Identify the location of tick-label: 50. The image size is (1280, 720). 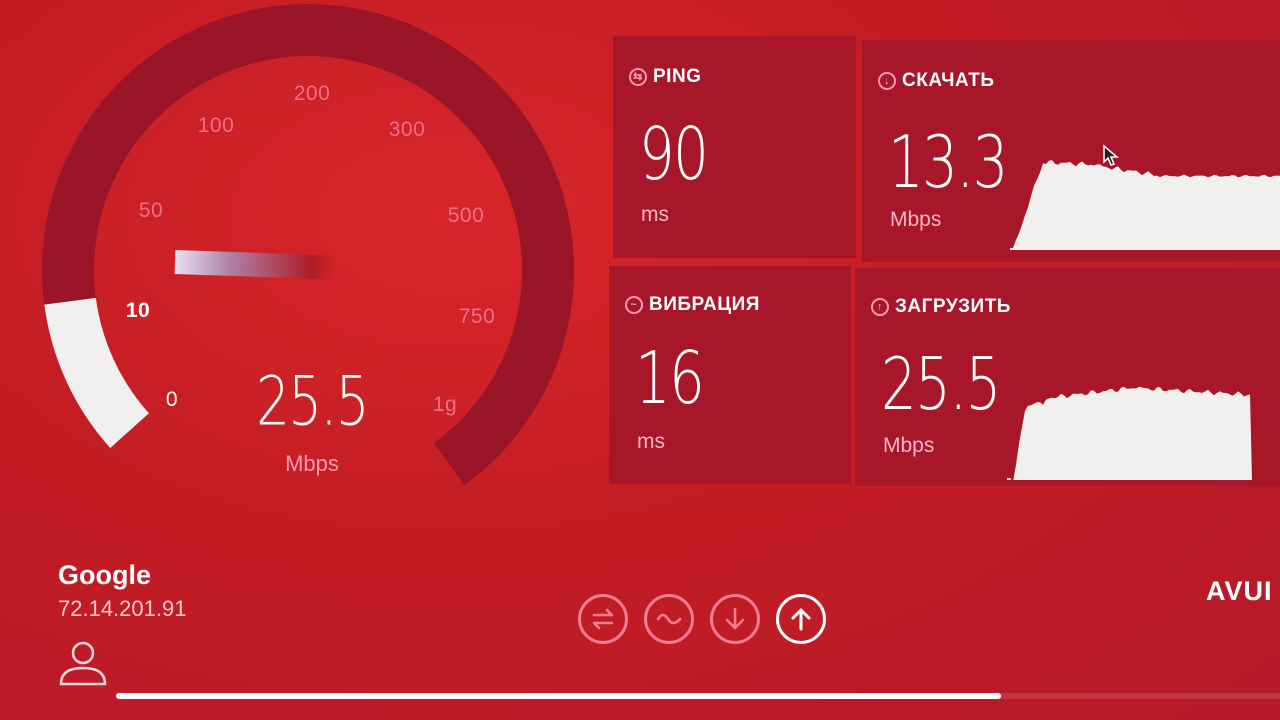
(151, 210).